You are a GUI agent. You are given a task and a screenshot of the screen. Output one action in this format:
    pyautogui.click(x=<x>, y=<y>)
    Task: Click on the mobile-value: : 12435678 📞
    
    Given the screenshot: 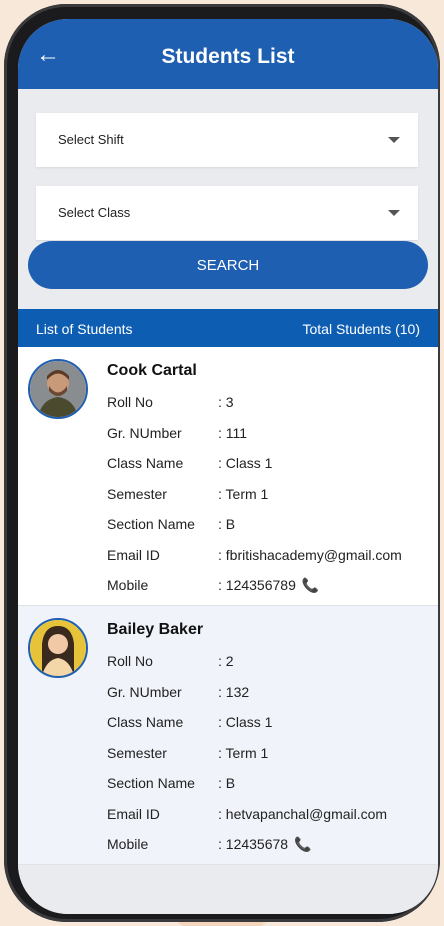 What is the action you would take?
    pyautogui.click(x=265, y=844)
    